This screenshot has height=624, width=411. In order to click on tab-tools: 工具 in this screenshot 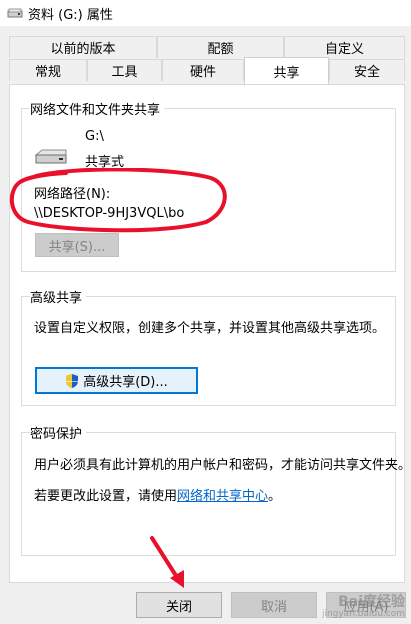, I will do `click(124, 70)`.